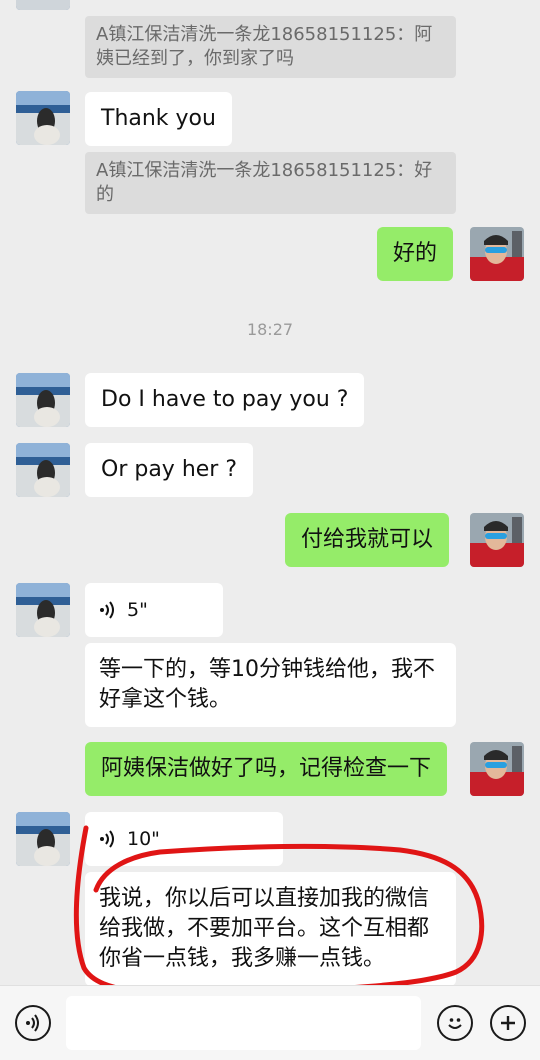 Image resolution: width=540 pixels, height=1060 pixels. I want to click on message-text: Or pay her ?, so click(169, 469).